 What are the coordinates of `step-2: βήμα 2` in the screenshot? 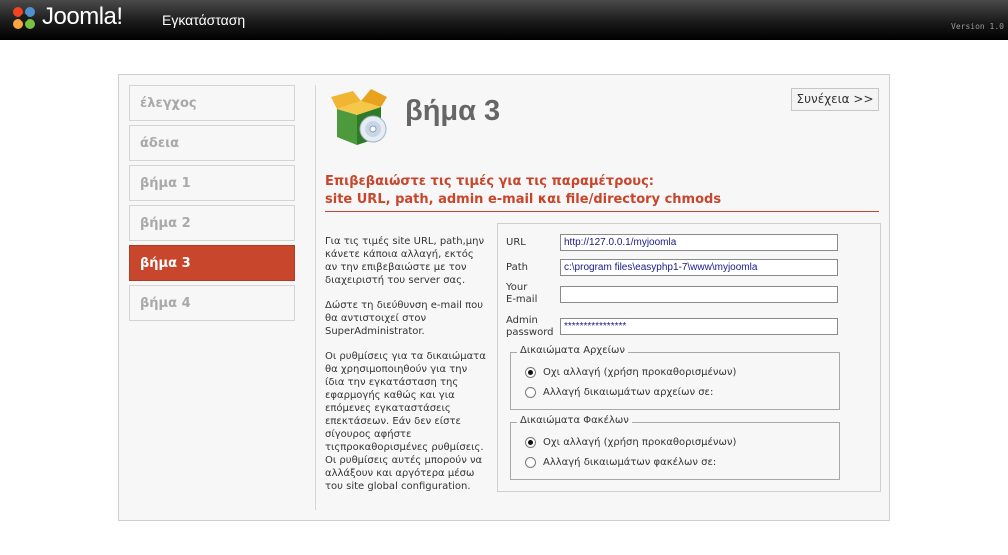 It's located at (212, 223).